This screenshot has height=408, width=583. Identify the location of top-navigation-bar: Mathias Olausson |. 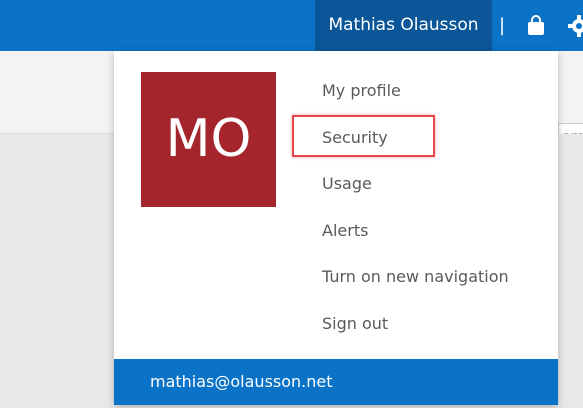
(291, 25).